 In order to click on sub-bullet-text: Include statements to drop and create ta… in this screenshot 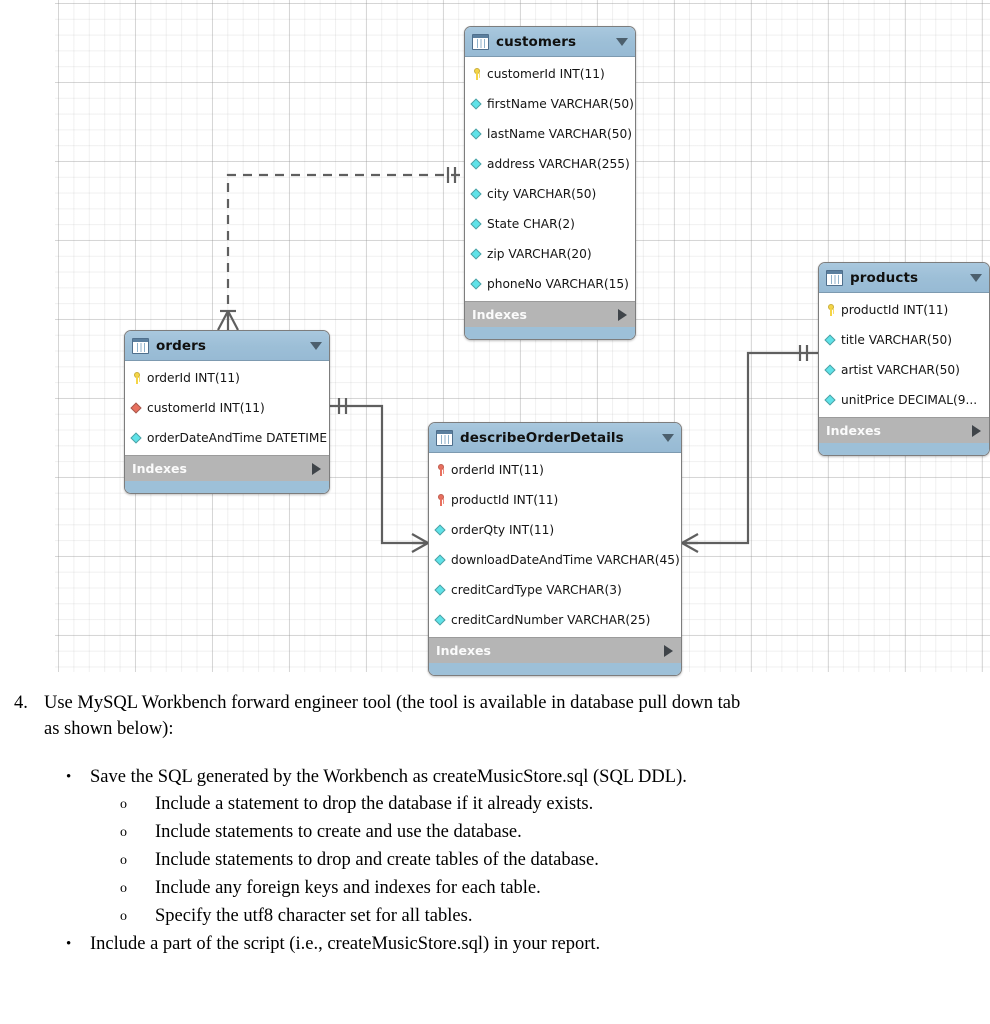, I will do `click(377, 860)`.